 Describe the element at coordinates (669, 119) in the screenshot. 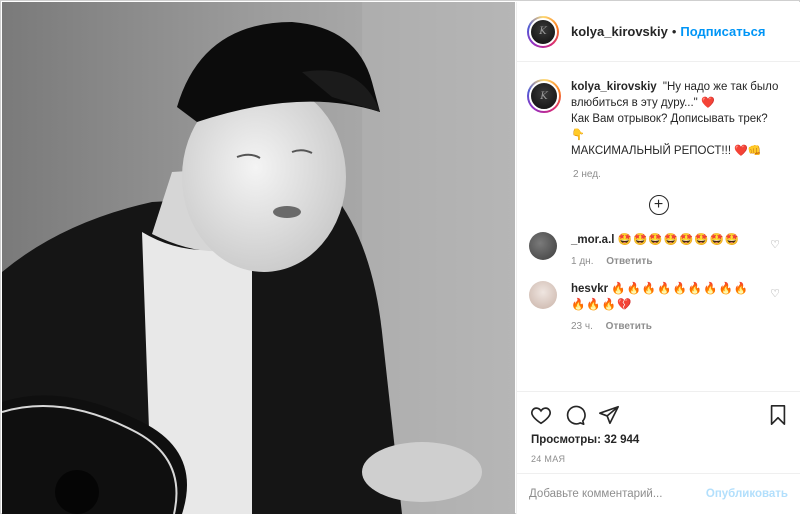

I see `caption-line-2: Как Вам отрывок? Дописывать трек?` at that location.